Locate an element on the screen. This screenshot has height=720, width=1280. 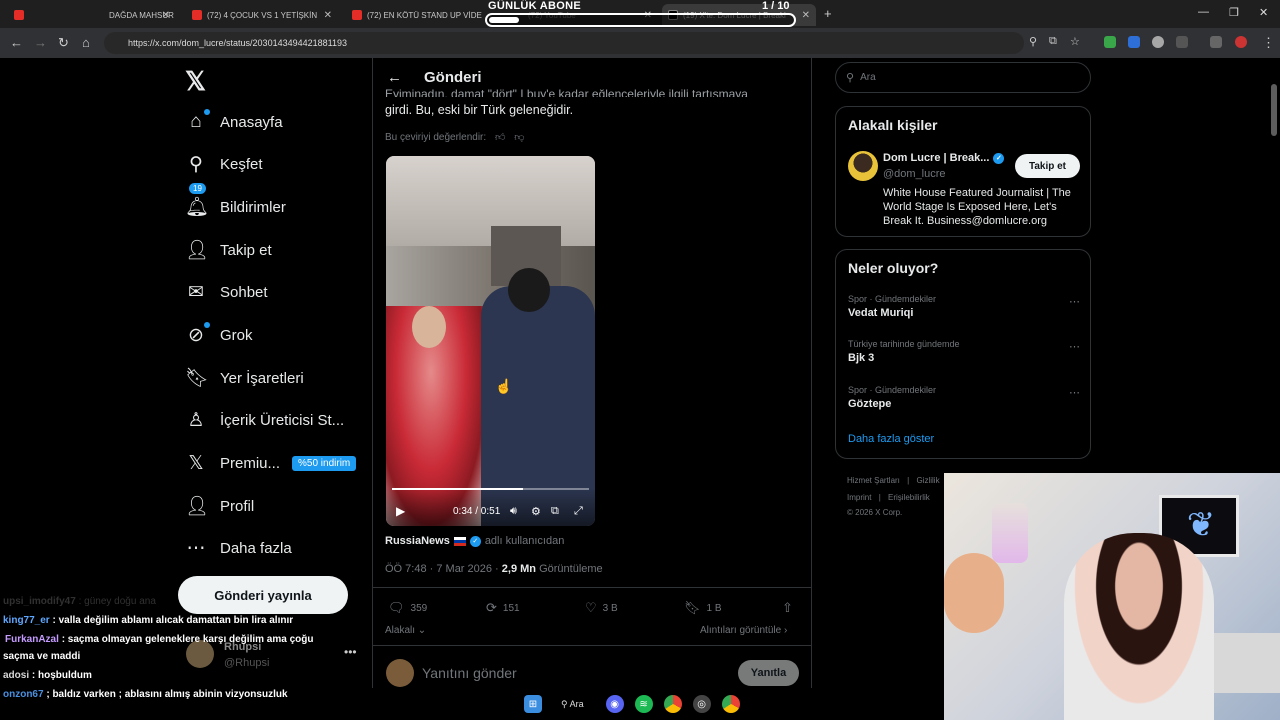
like-action: ♡ 3 B is located at coordinates (601, 608).